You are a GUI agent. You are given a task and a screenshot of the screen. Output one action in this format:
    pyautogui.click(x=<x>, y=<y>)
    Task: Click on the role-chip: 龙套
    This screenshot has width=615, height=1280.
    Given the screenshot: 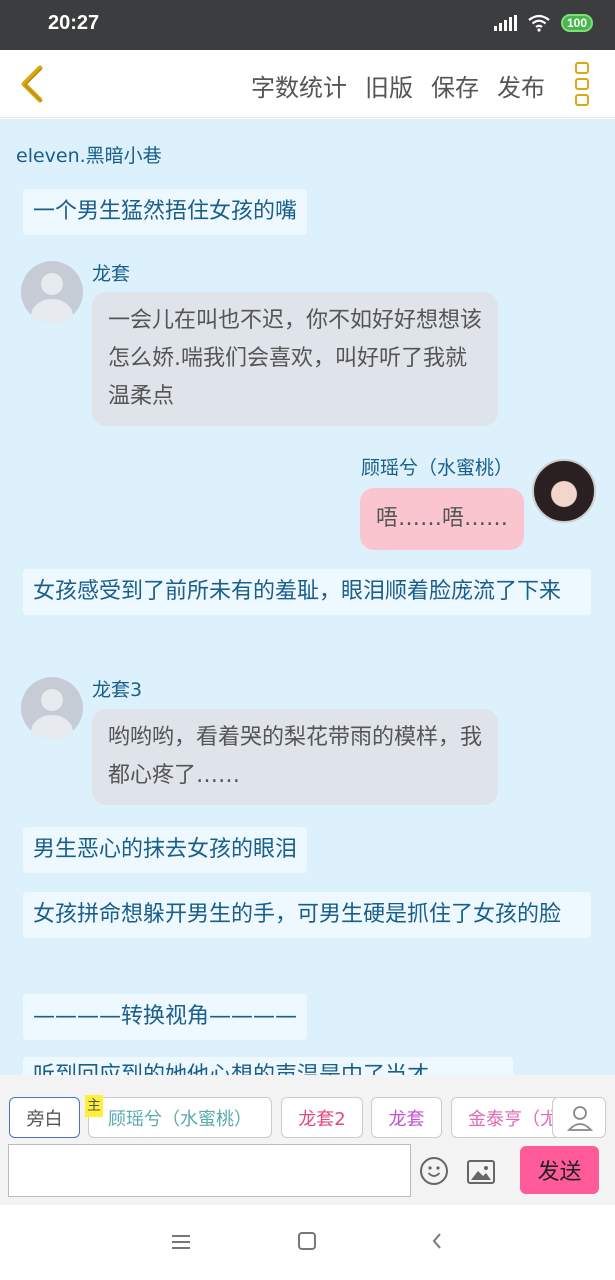 What is the action you would take?
    pyautogui.click(x=406, y=1117)
    